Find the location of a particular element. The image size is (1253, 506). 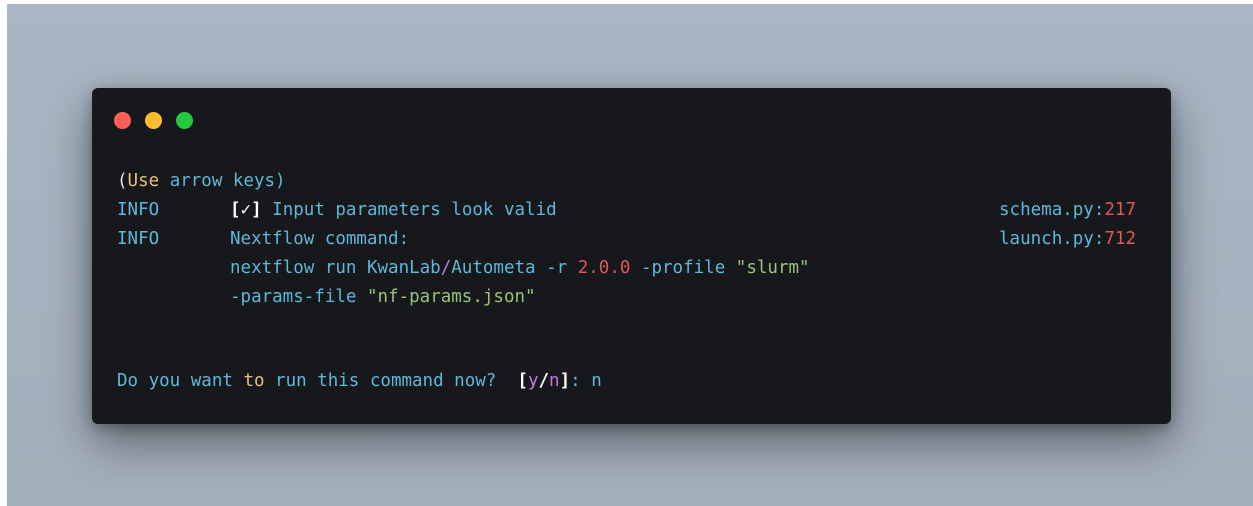

prompt-colon: : is located at coordinates (581, 381).